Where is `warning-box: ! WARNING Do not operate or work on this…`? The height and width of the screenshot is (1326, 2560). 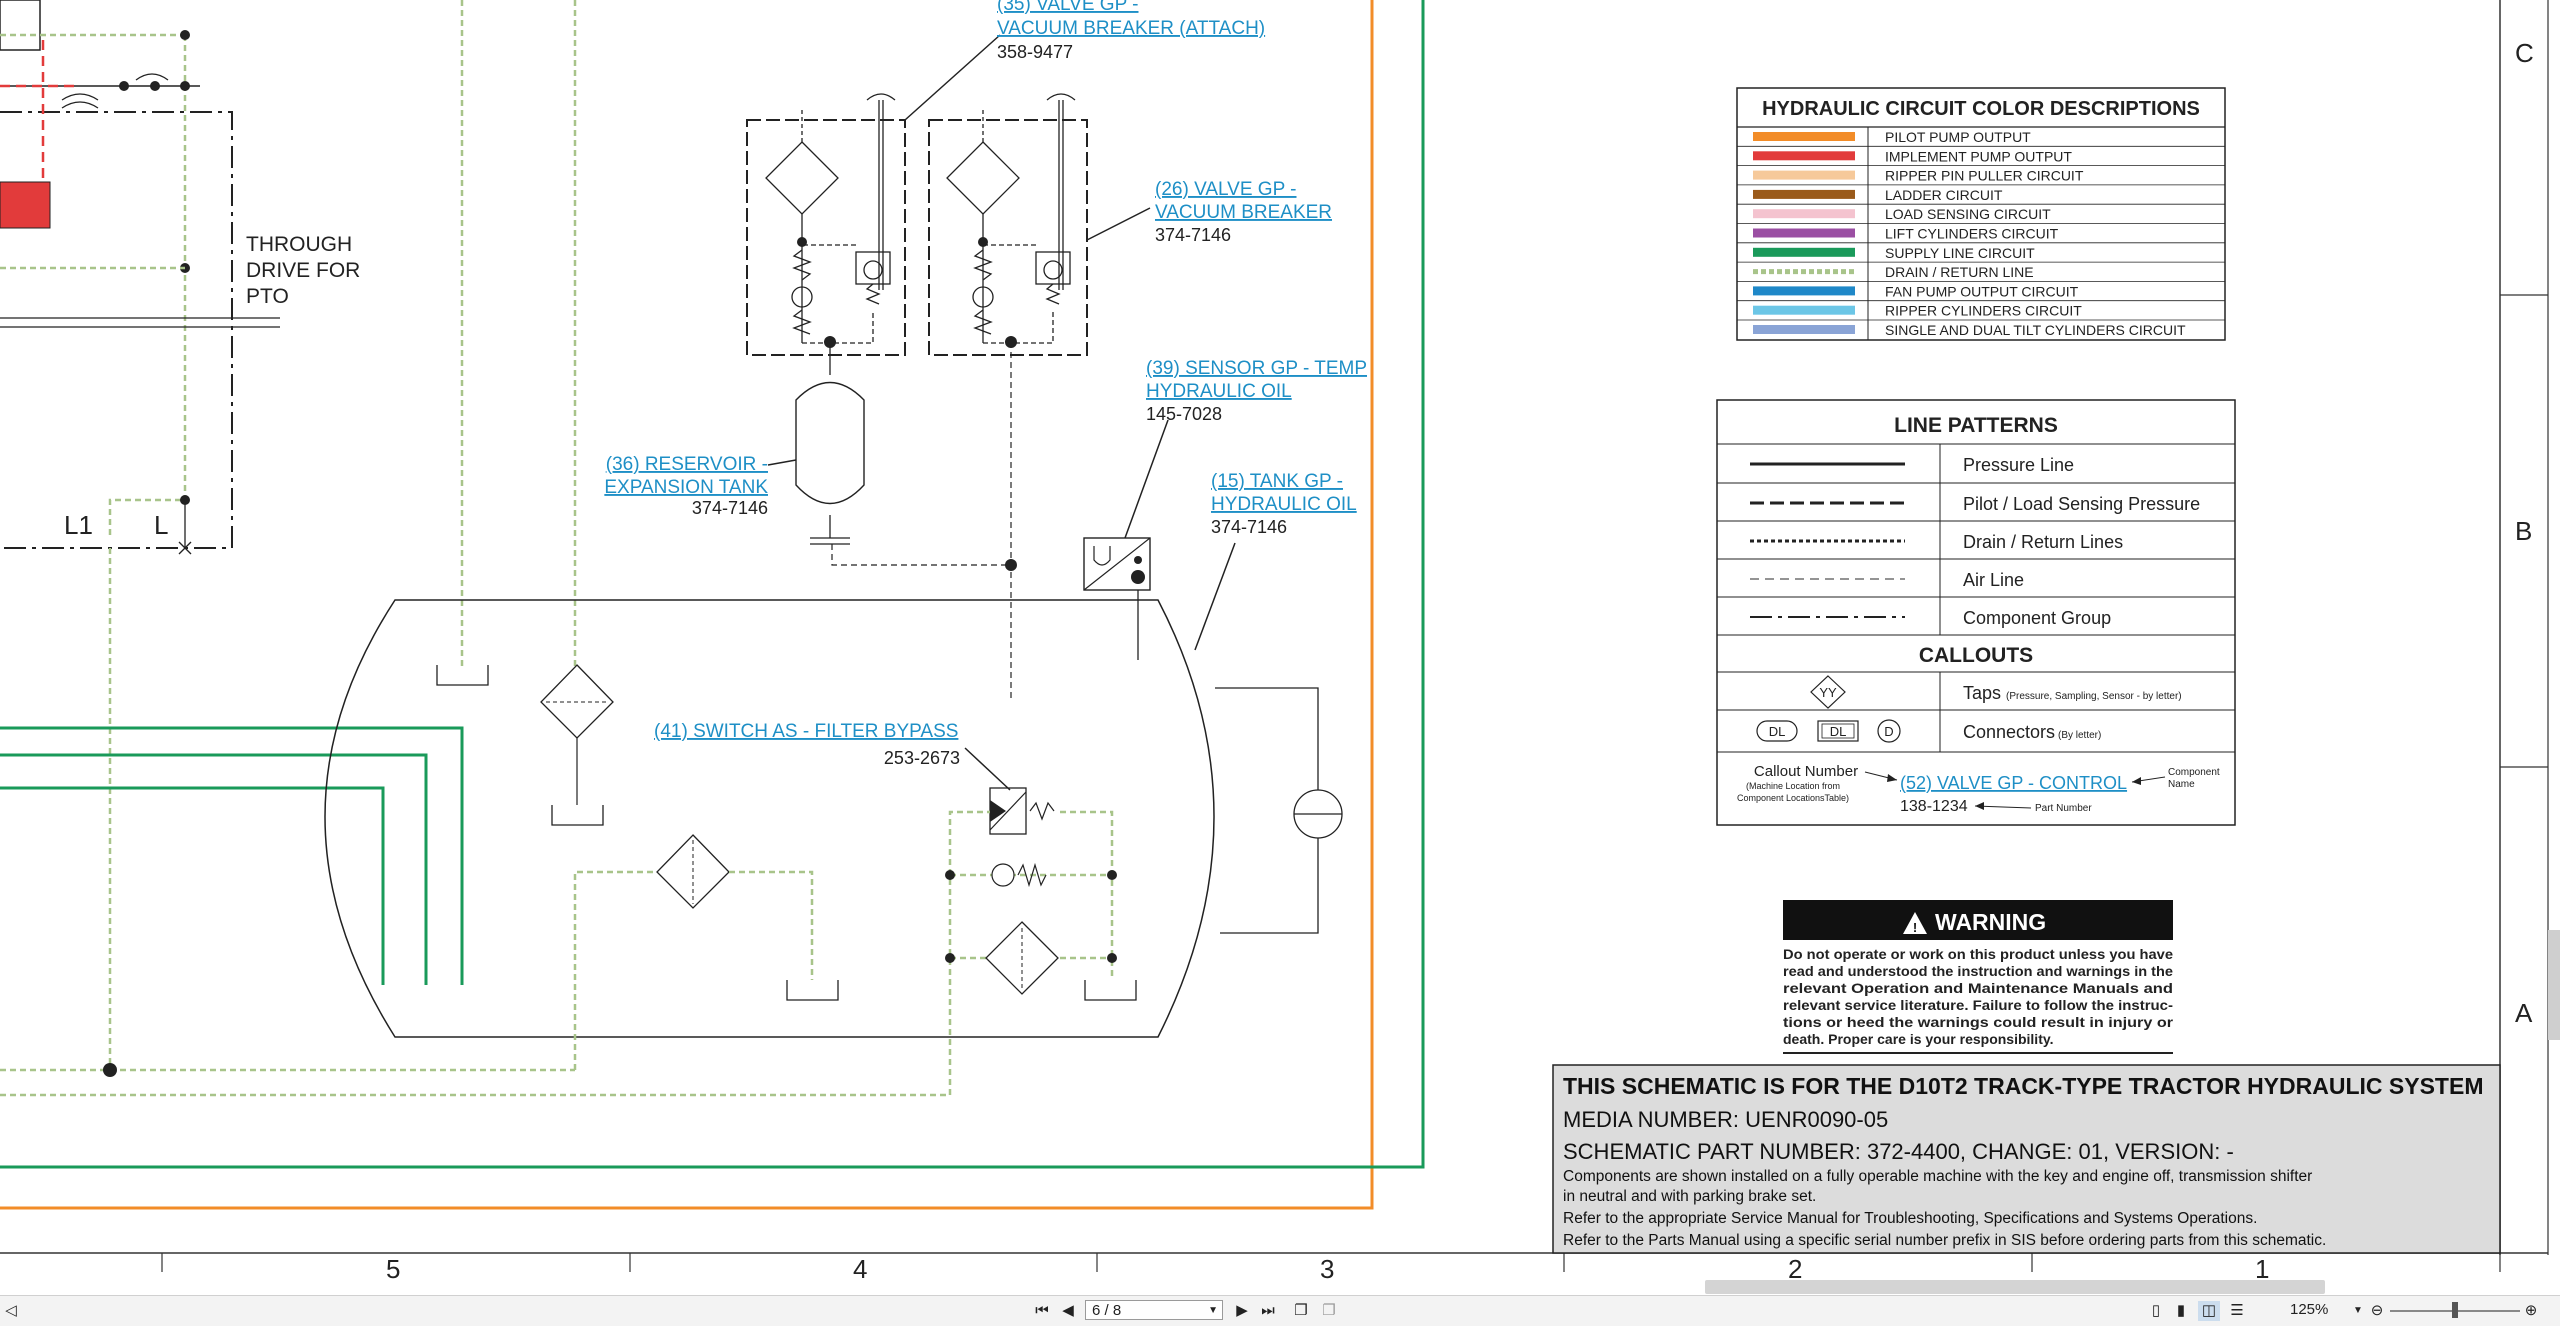 warning-box: ! WARNING Do not operate or work on this… is located at coordinates (1978, 977).